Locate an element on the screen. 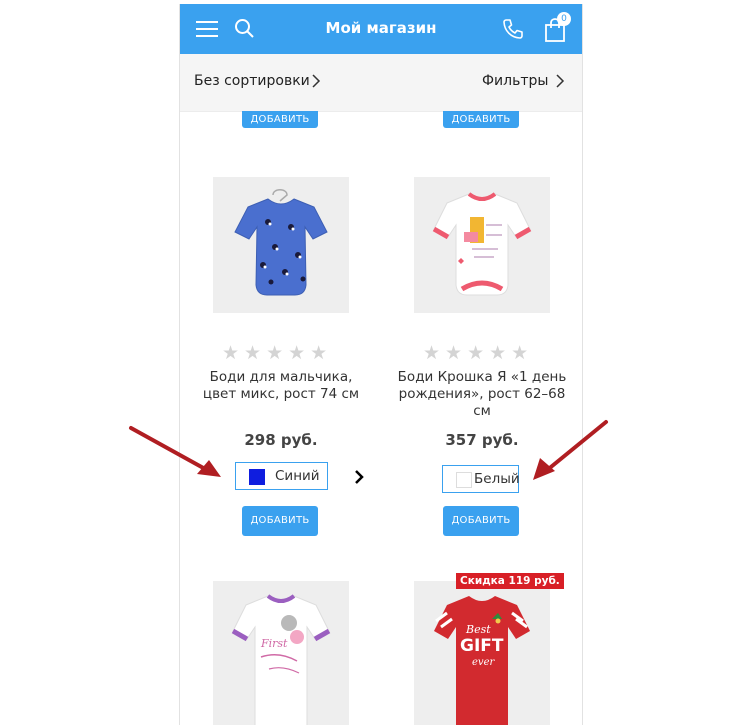  svg-text: ever is located at coordinates (483, 662).